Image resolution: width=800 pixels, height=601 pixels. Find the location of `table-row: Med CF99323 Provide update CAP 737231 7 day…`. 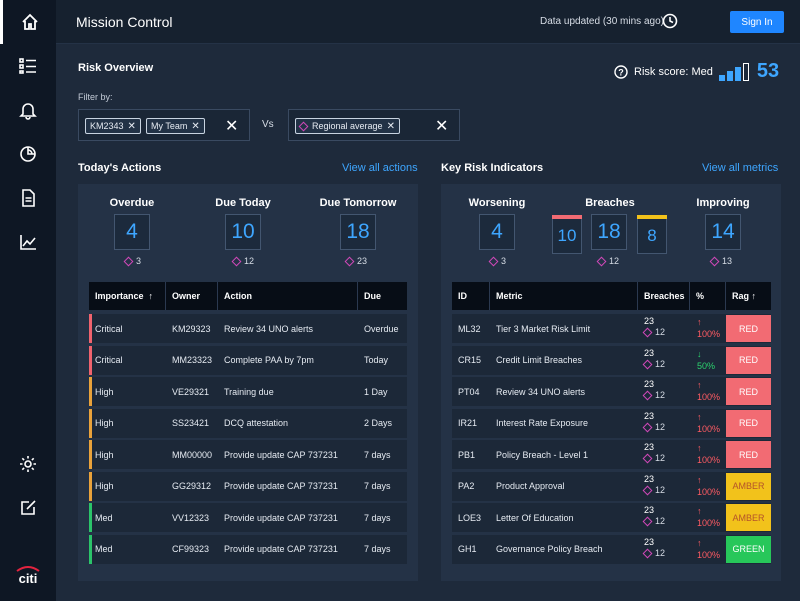

table-row: Med CF99323 Provide update CAP 737231 7 day… is located at coordinates (248, 549).